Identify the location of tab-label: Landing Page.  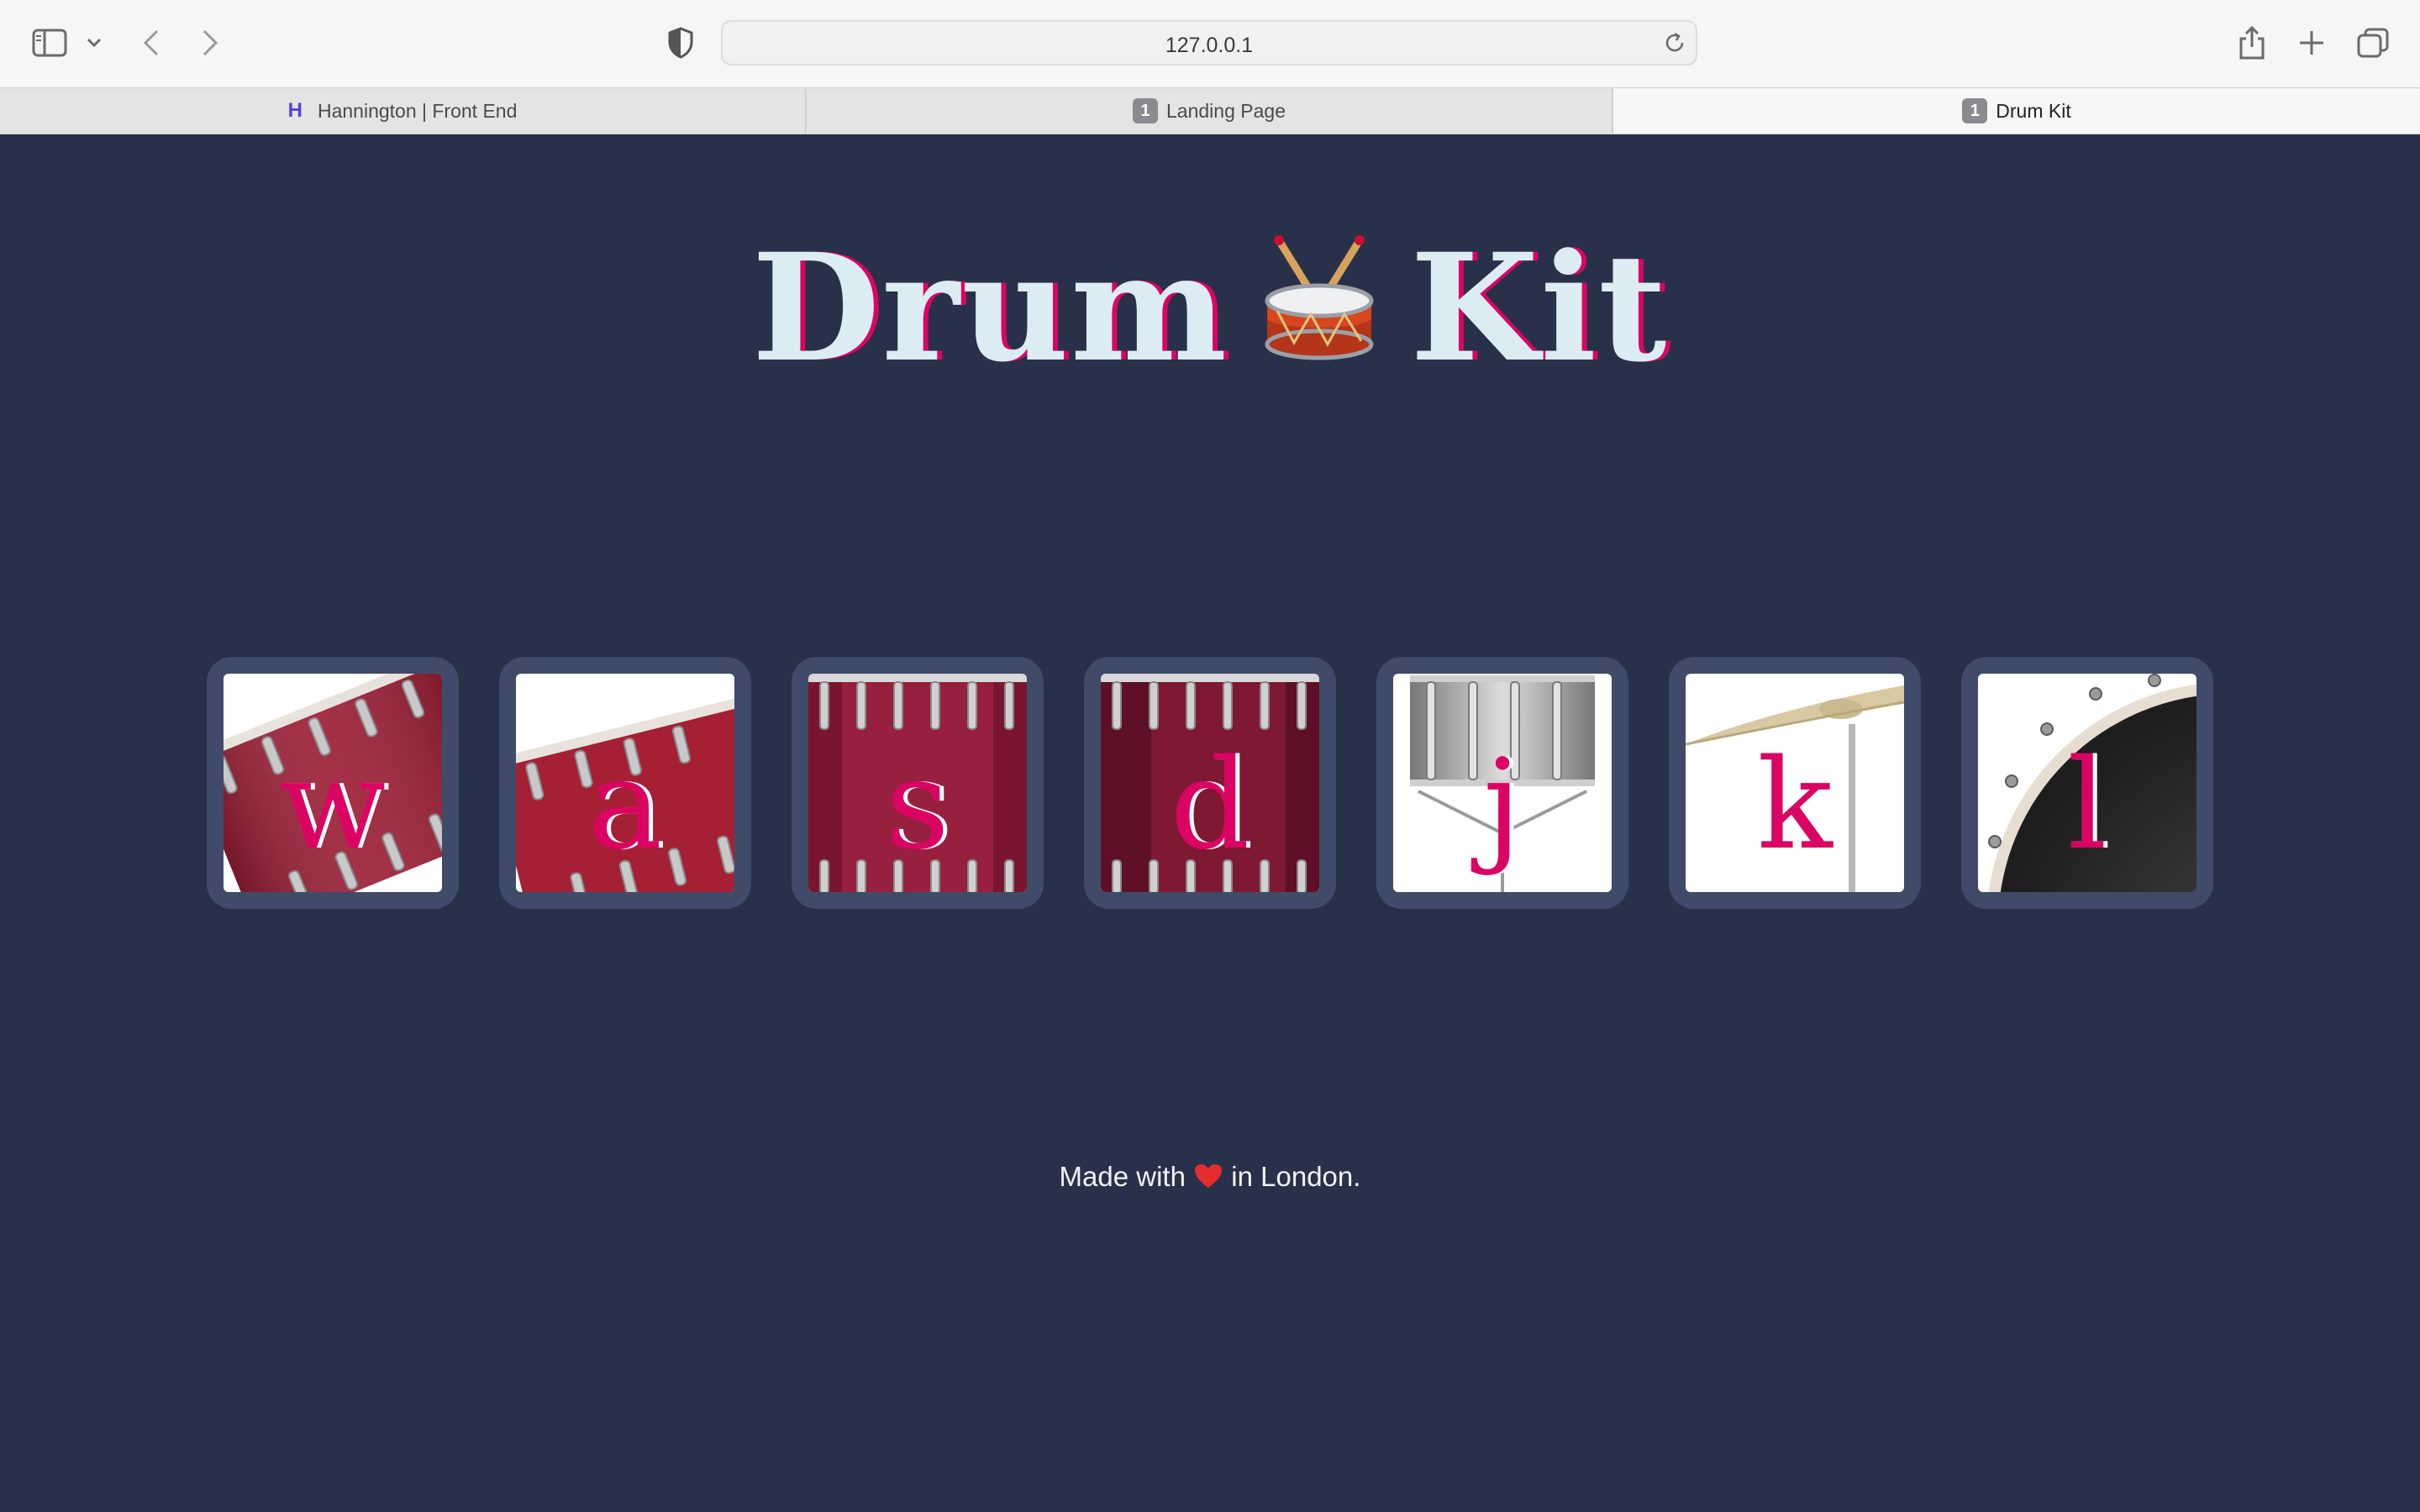
(1226, 110).